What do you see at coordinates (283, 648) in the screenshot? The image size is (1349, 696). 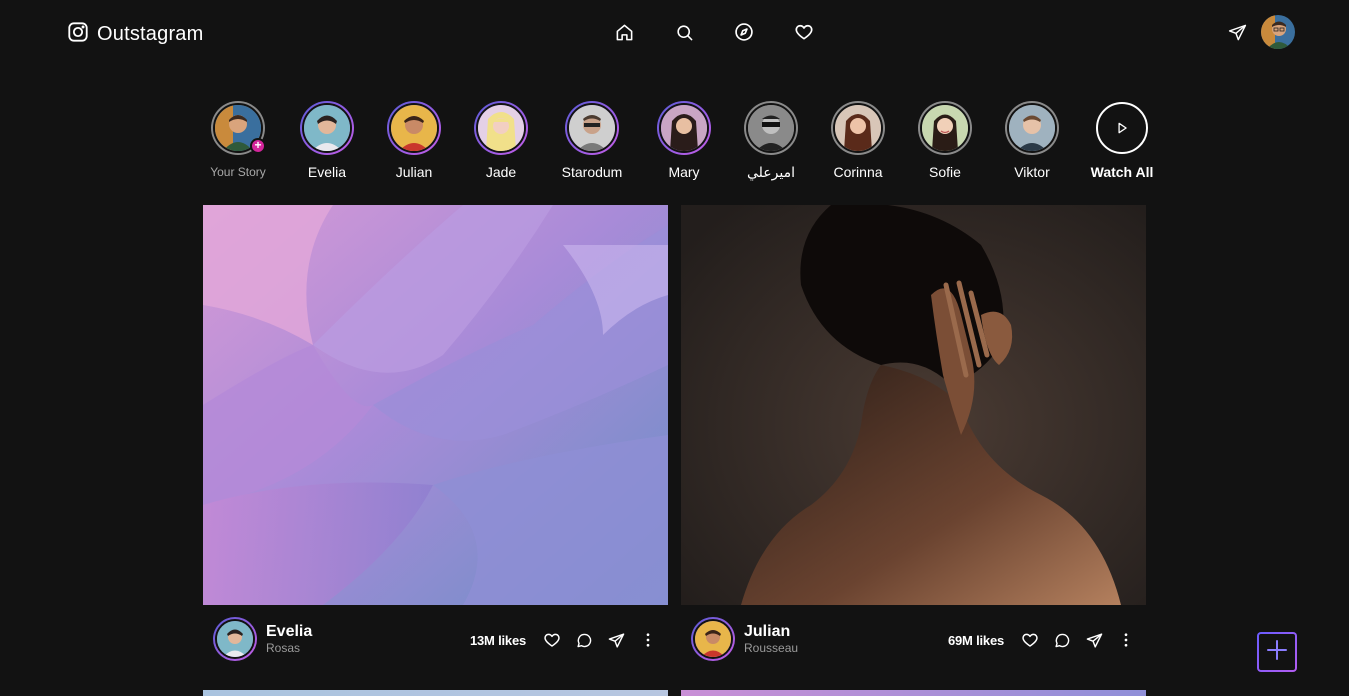 I see `post-subtitle: Rosas` at bounding box center [283, 648].